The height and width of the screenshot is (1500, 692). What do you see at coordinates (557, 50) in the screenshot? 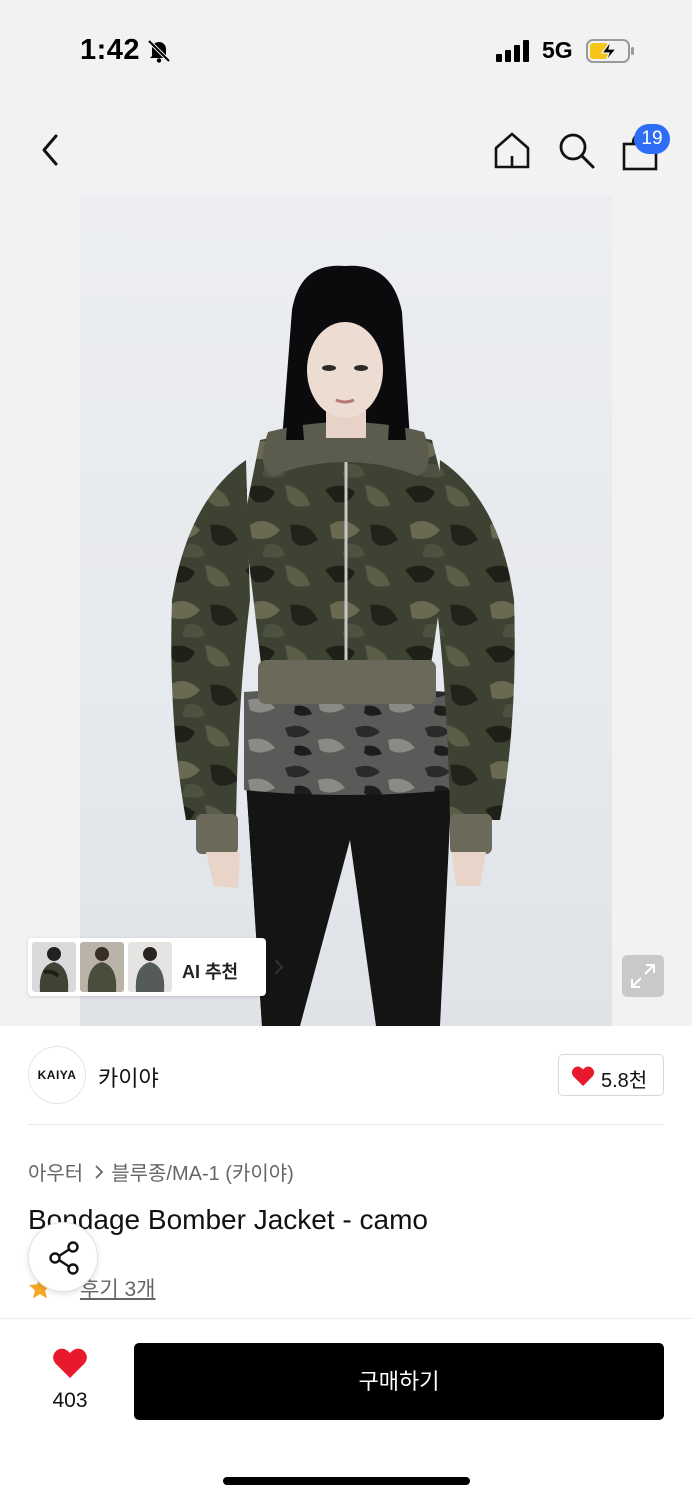
I see `network-type: 5G` at bounding box center [557, 50].